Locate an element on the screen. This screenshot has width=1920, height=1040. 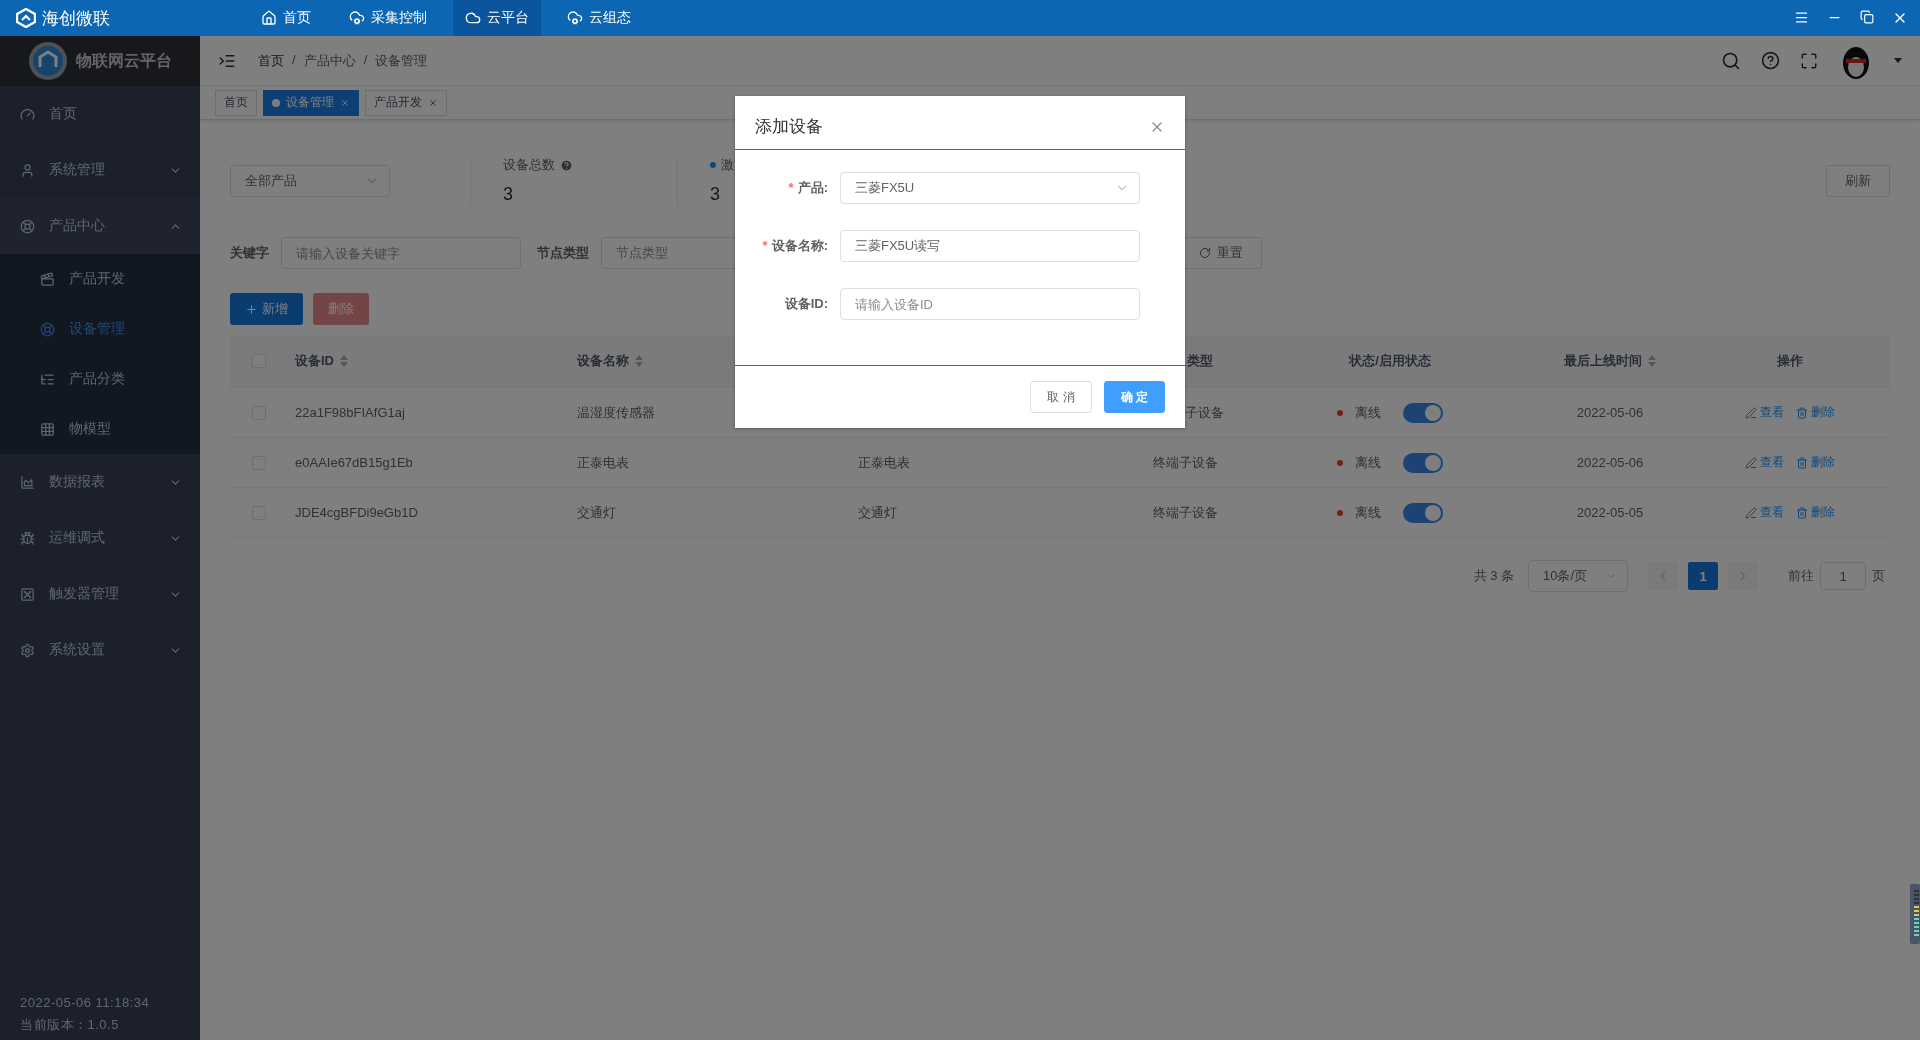
add-button: 新增 is located at coordinates (266, 309).